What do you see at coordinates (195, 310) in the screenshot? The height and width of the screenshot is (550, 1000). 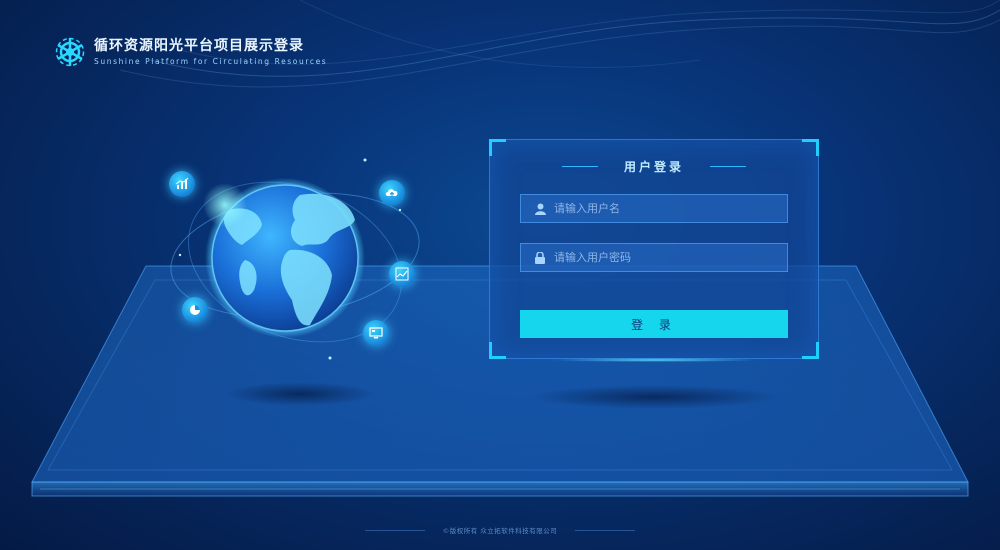 I see `pie-chart-icon` at bounding box center [195, 310].